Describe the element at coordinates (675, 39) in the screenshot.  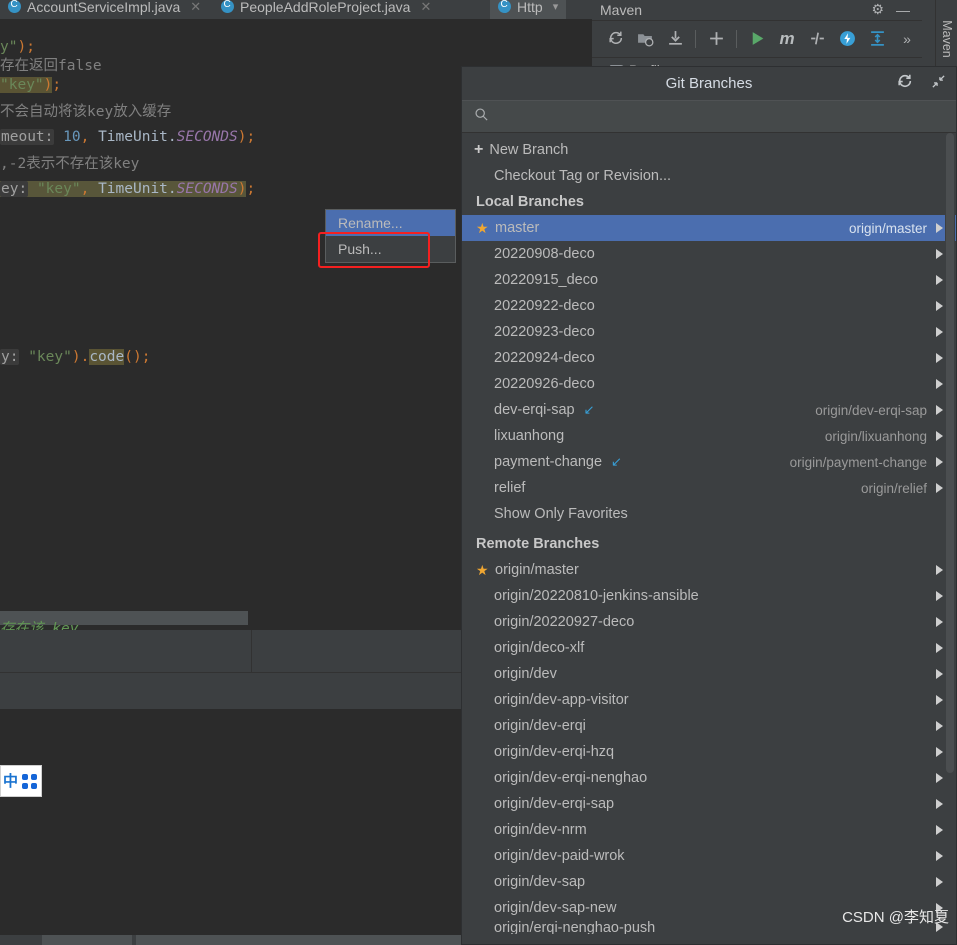
I see `download-sources-icon` at that location.